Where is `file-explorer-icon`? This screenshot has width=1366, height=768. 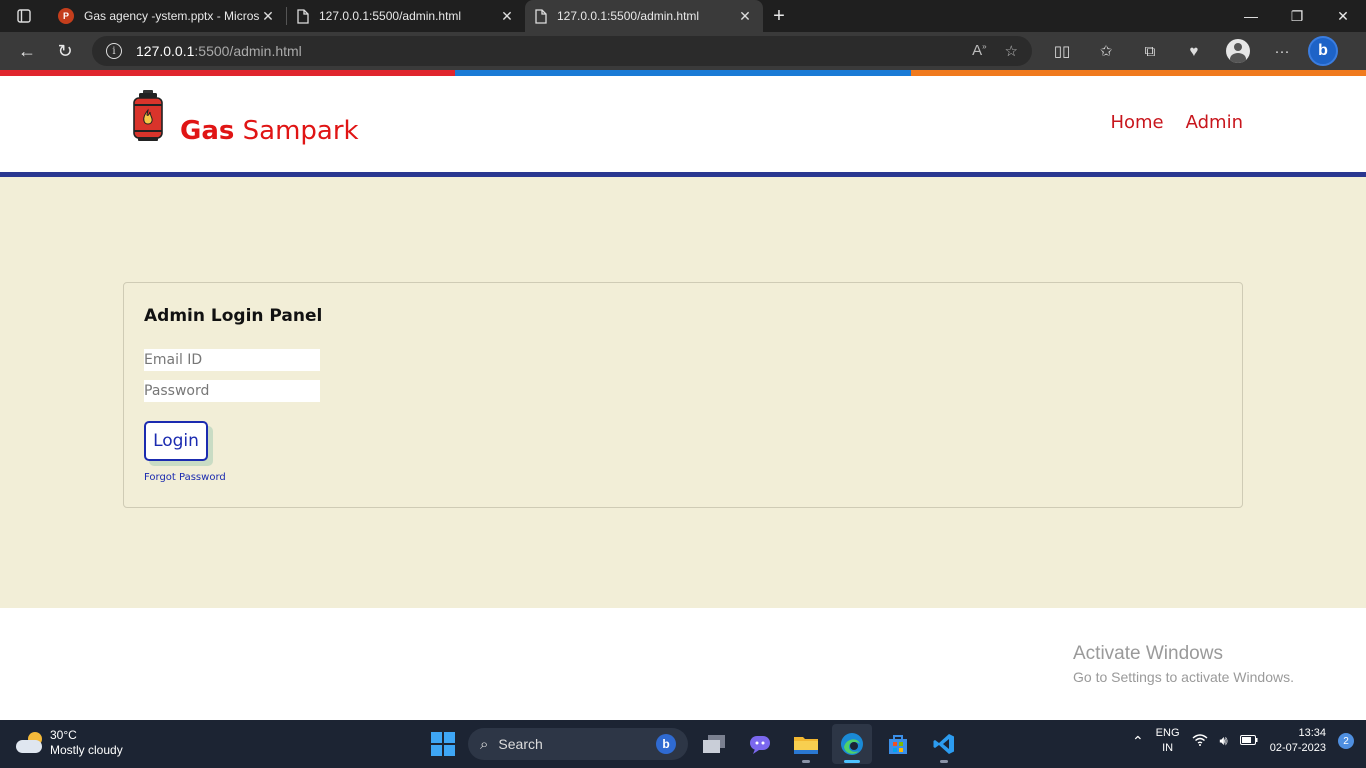 file-explorer-icon is located at coordinates (806, 744).